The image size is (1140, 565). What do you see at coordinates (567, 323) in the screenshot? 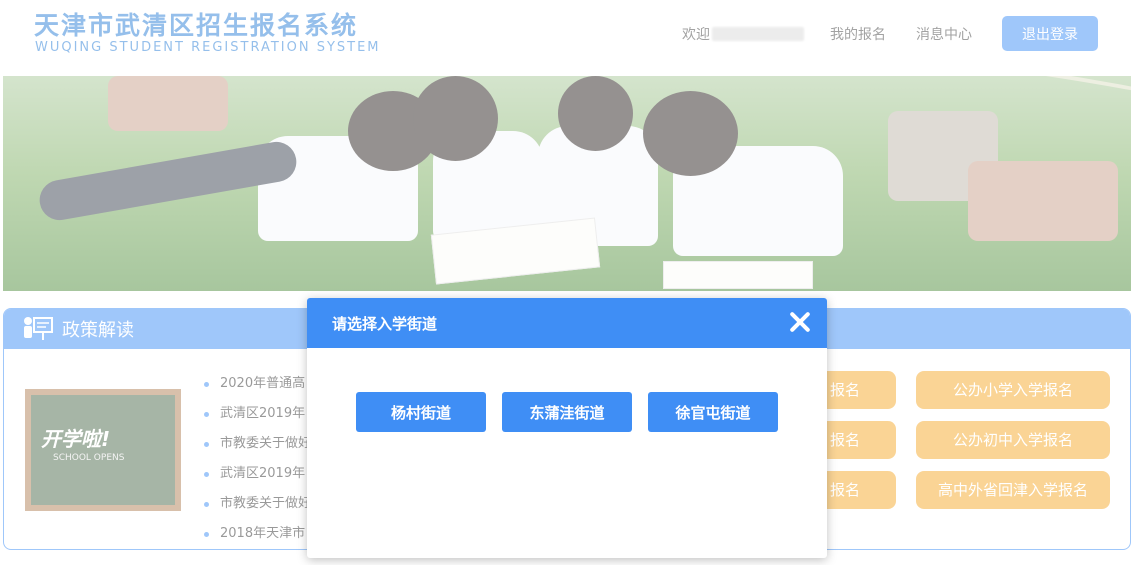
I see `modal-header: 请选择入学街道` at bounding box center [567, 323].